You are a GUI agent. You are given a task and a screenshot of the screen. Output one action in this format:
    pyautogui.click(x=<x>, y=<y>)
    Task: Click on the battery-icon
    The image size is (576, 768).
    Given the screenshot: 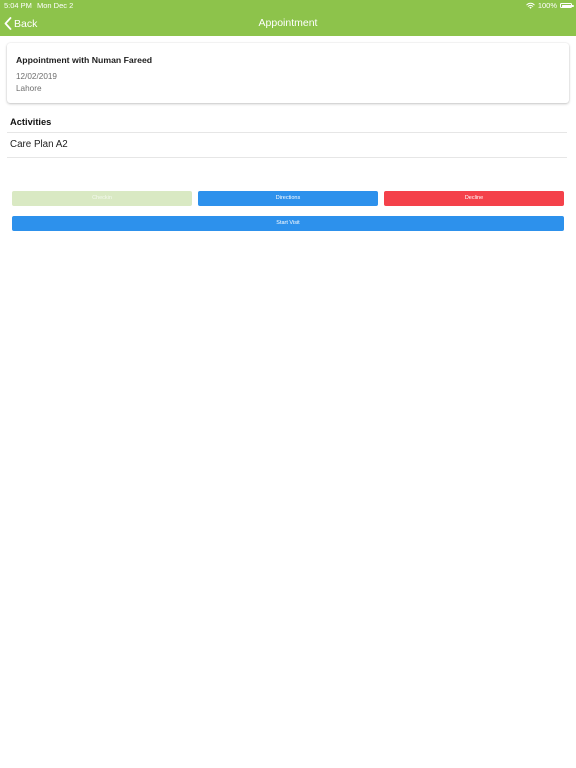 What is the action you would take?
    pyautogui.click(x=567, y=5)
    